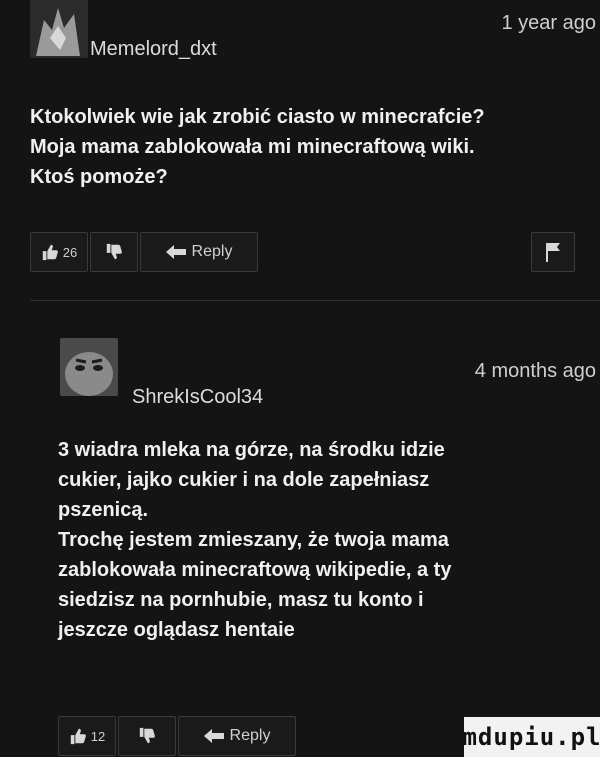 Image resolution: width=600 pixels, height=757 pixels. What do you see at coordinates (153, 49) in the screenshot?
I see `username: Memelord_dxt` at bounding box center [153, 49].